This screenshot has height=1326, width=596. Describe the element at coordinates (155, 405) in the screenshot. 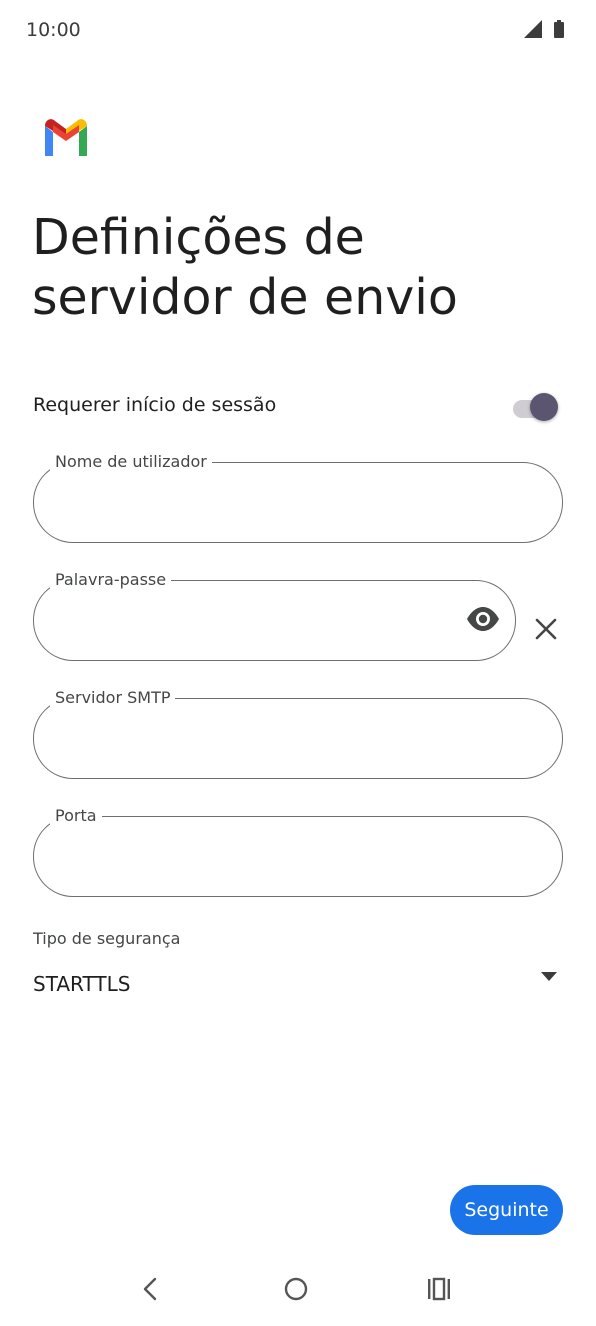

I see `require-login-label: Requerer início de sessão` at that location.